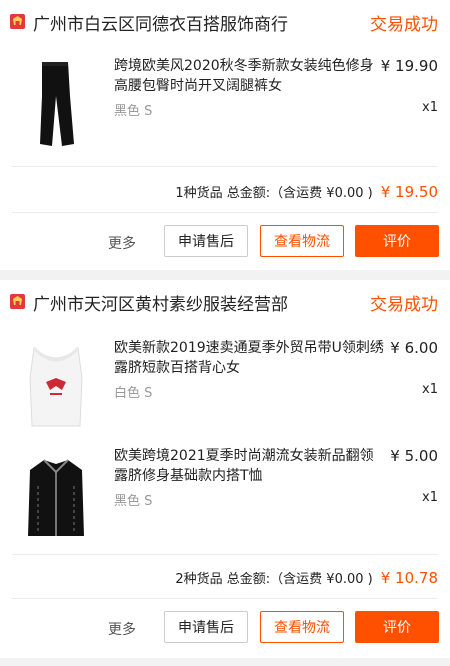  I want to click on product-price: ¥ 19.90, so click(409, 66).